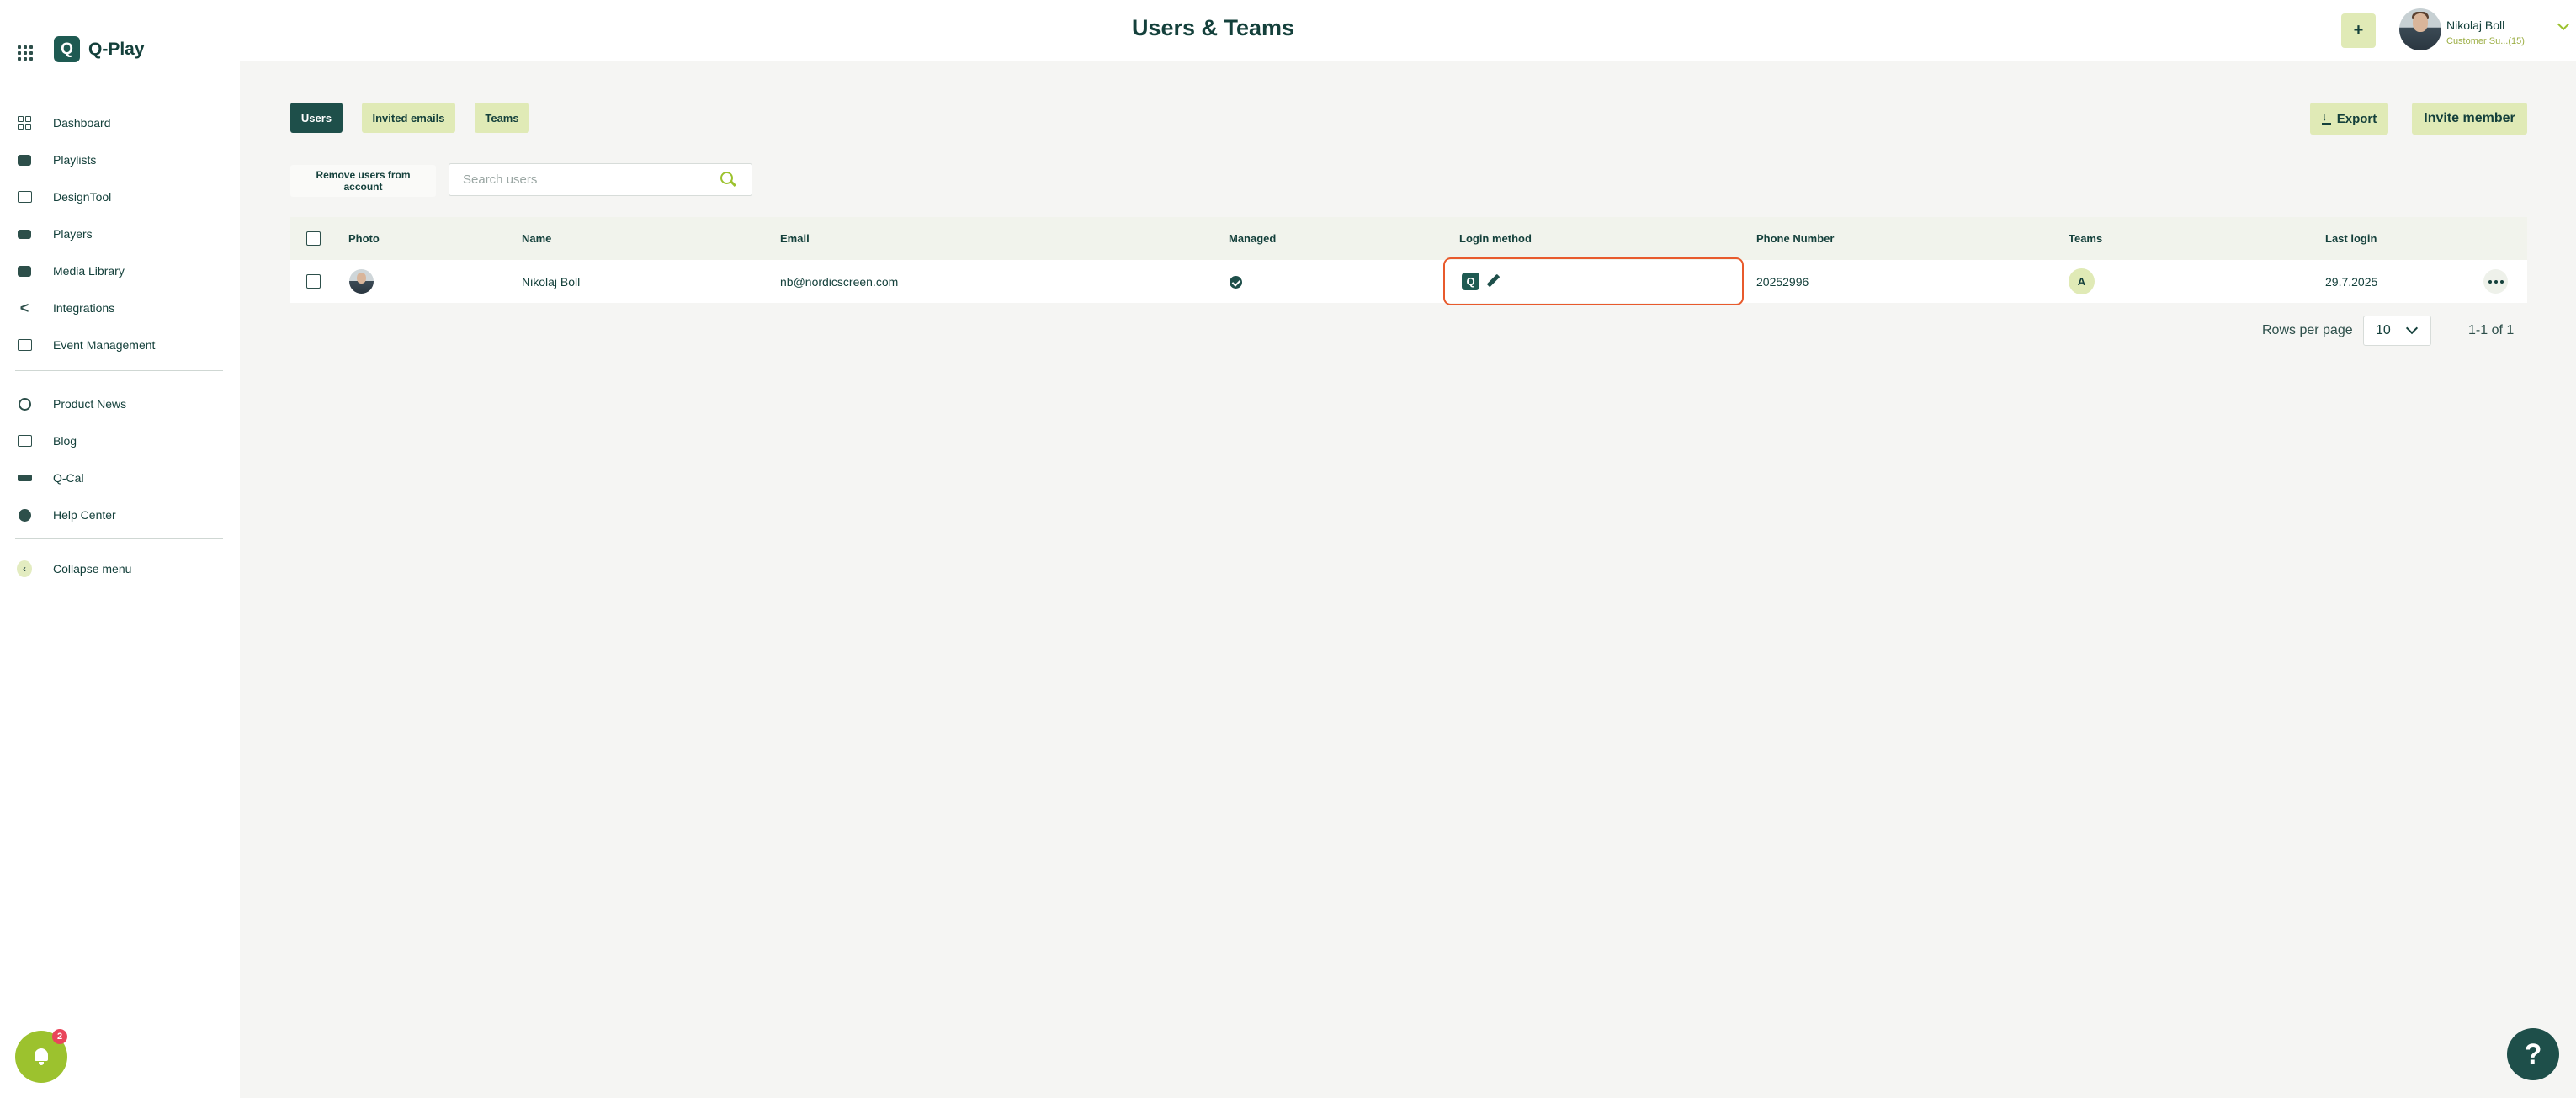 This screenshot has height=1098, width=2576. I want to click on sidebar-item-label: Blog, so click(65, 441).